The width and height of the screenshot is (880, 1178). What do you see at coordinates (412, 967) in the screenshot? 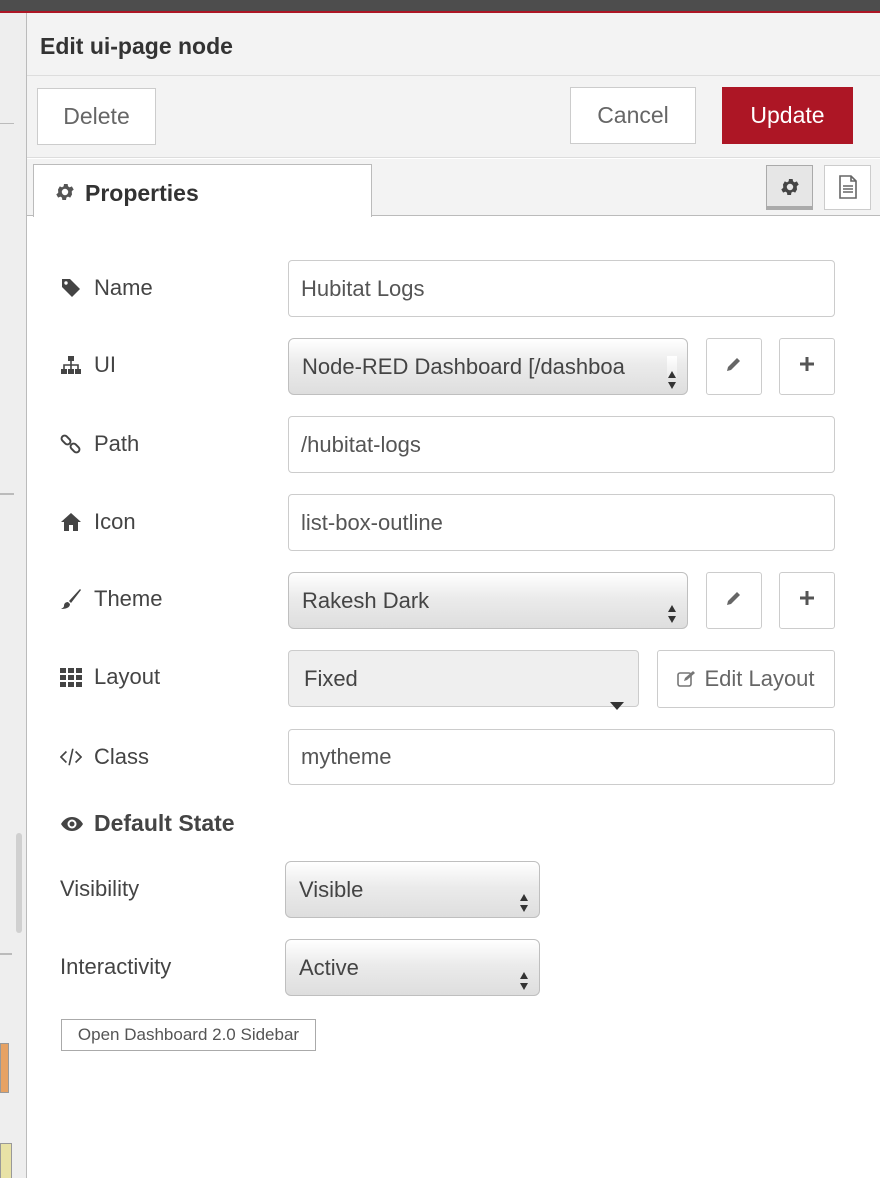
I see `interactivity-select: Active` at bounding box center [412, 967].